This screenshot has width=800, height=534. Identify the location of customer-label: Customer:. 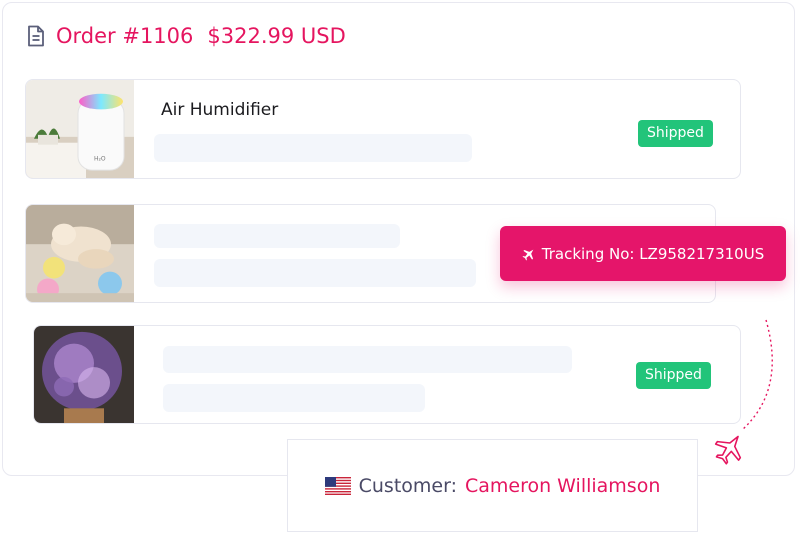
(407, 485).